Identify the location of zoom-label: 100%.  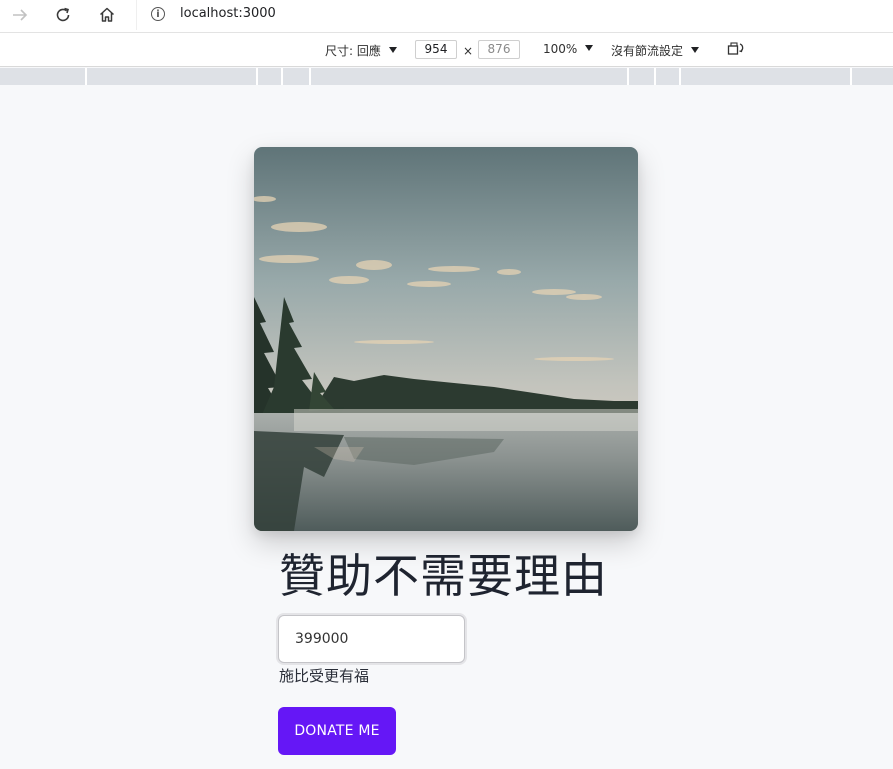
(560, 49).